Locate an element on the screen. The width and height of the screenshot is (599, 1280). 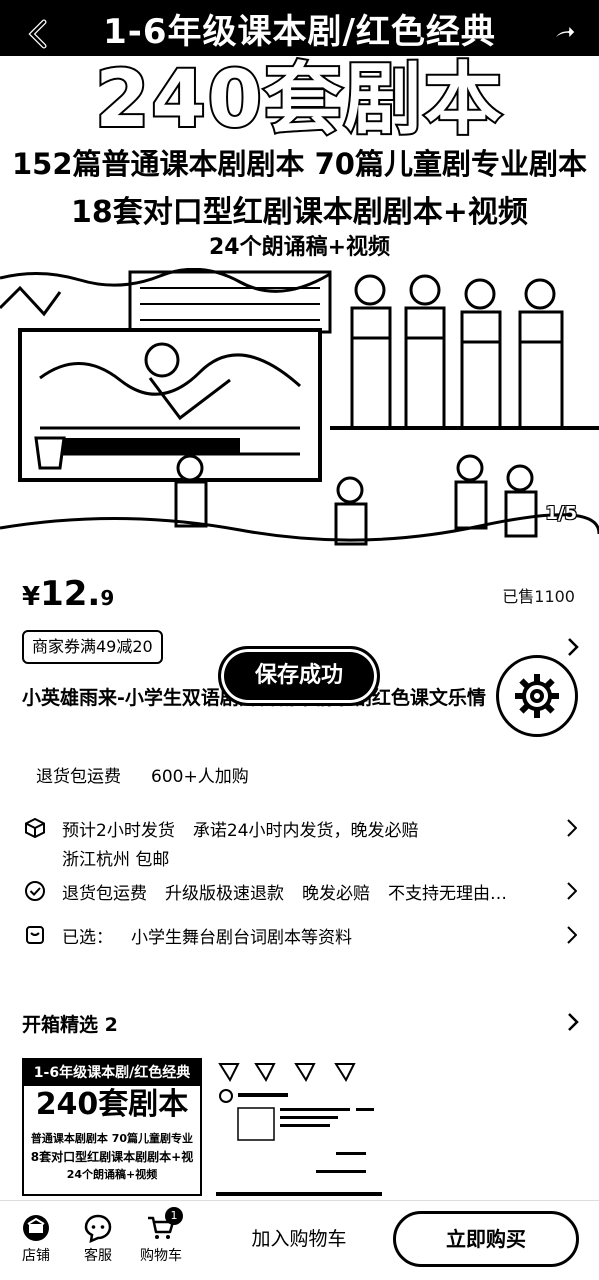
tag-cart-count: 600+人加购 is located at coordinates (200, 777).